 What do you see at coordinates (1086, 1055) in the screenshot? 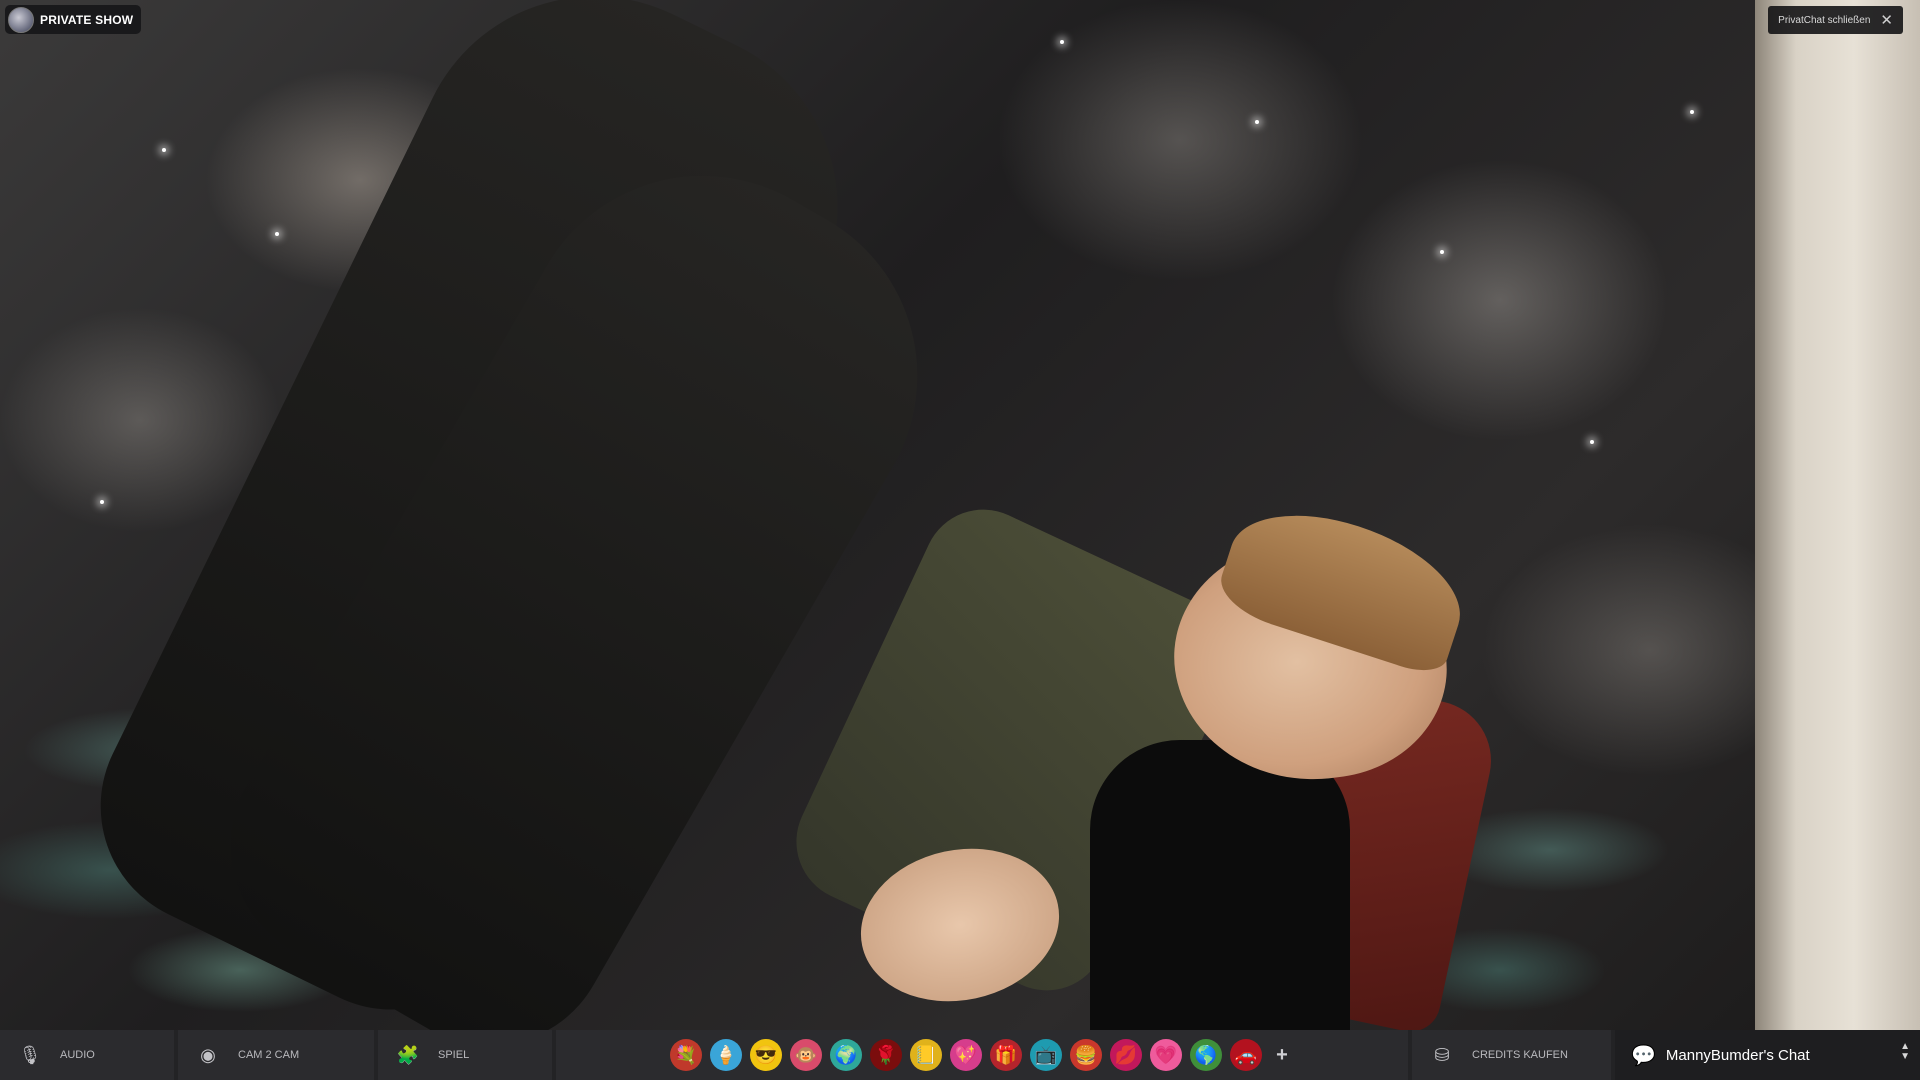
I see `hamburger-icon: 🍔` at bounding box center [1086, 1055].